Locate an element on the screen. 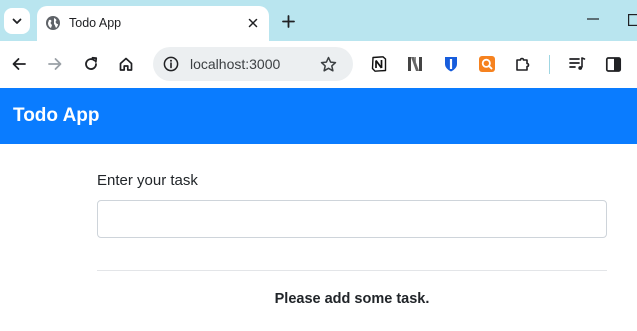 The width and height of the screenshot is (637, 331). reload-button is located at coordinates (91, 64).